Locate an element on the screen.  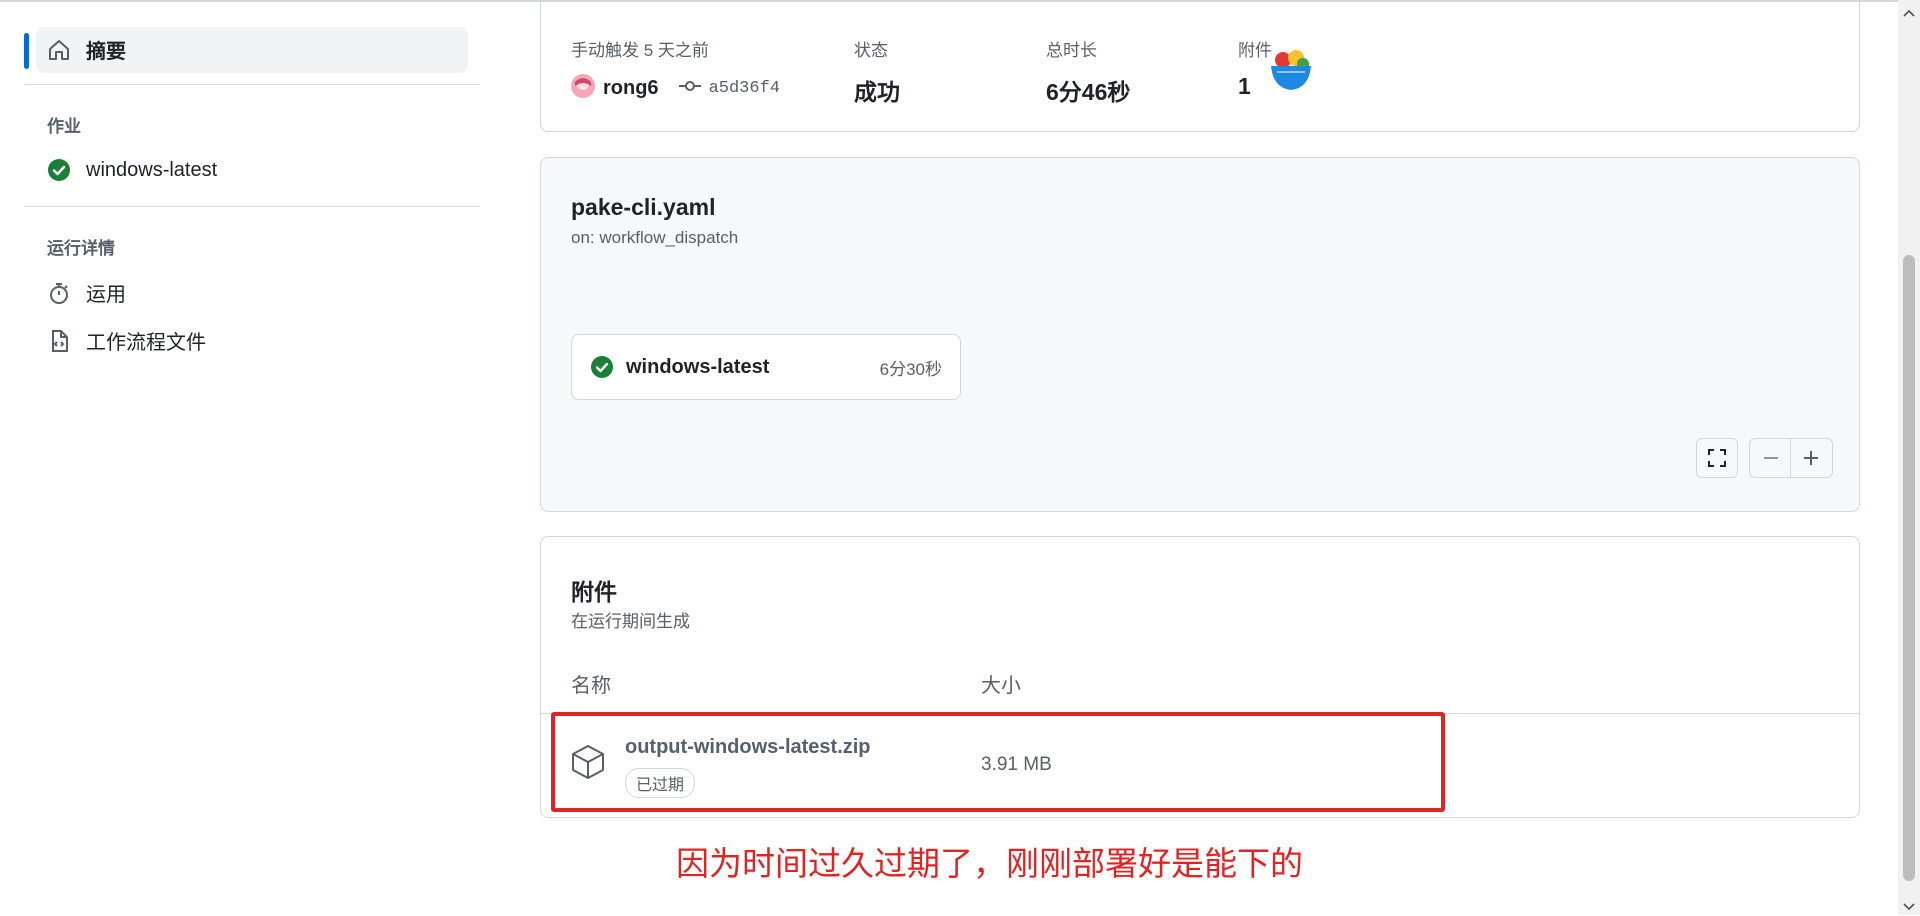
user-link: rong6 is located at coordinates (631, 88).